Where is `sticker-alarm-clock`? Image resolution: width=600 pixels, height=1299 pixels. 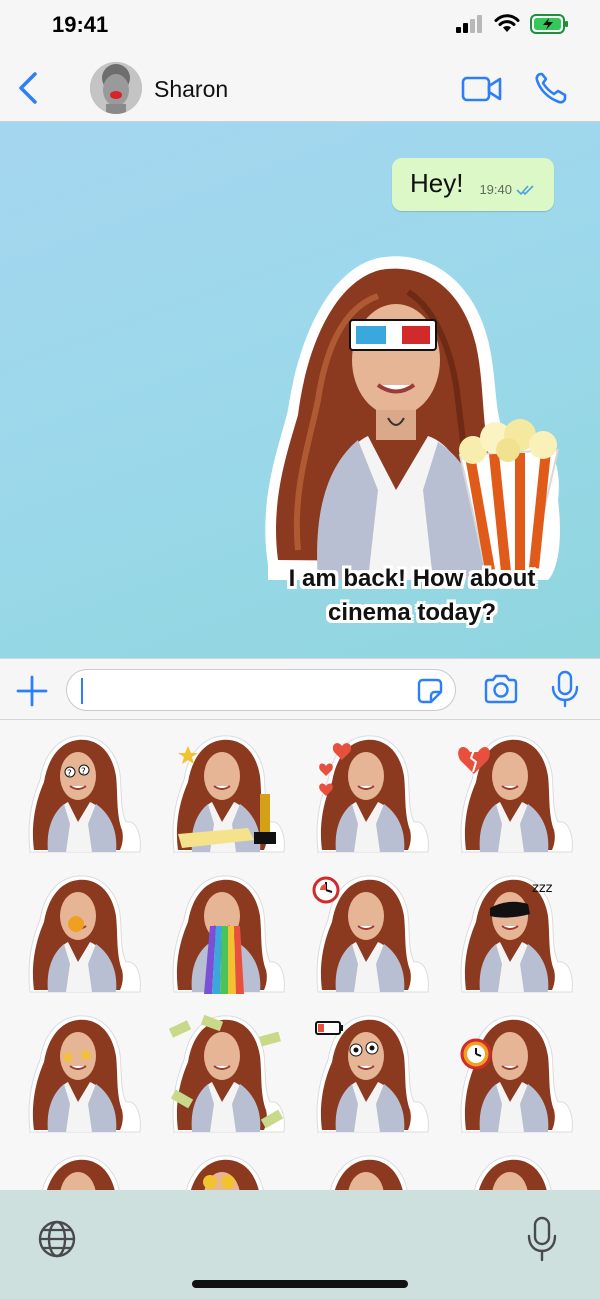 sticker-alarm-clock is located at coordinates (516, 1080).